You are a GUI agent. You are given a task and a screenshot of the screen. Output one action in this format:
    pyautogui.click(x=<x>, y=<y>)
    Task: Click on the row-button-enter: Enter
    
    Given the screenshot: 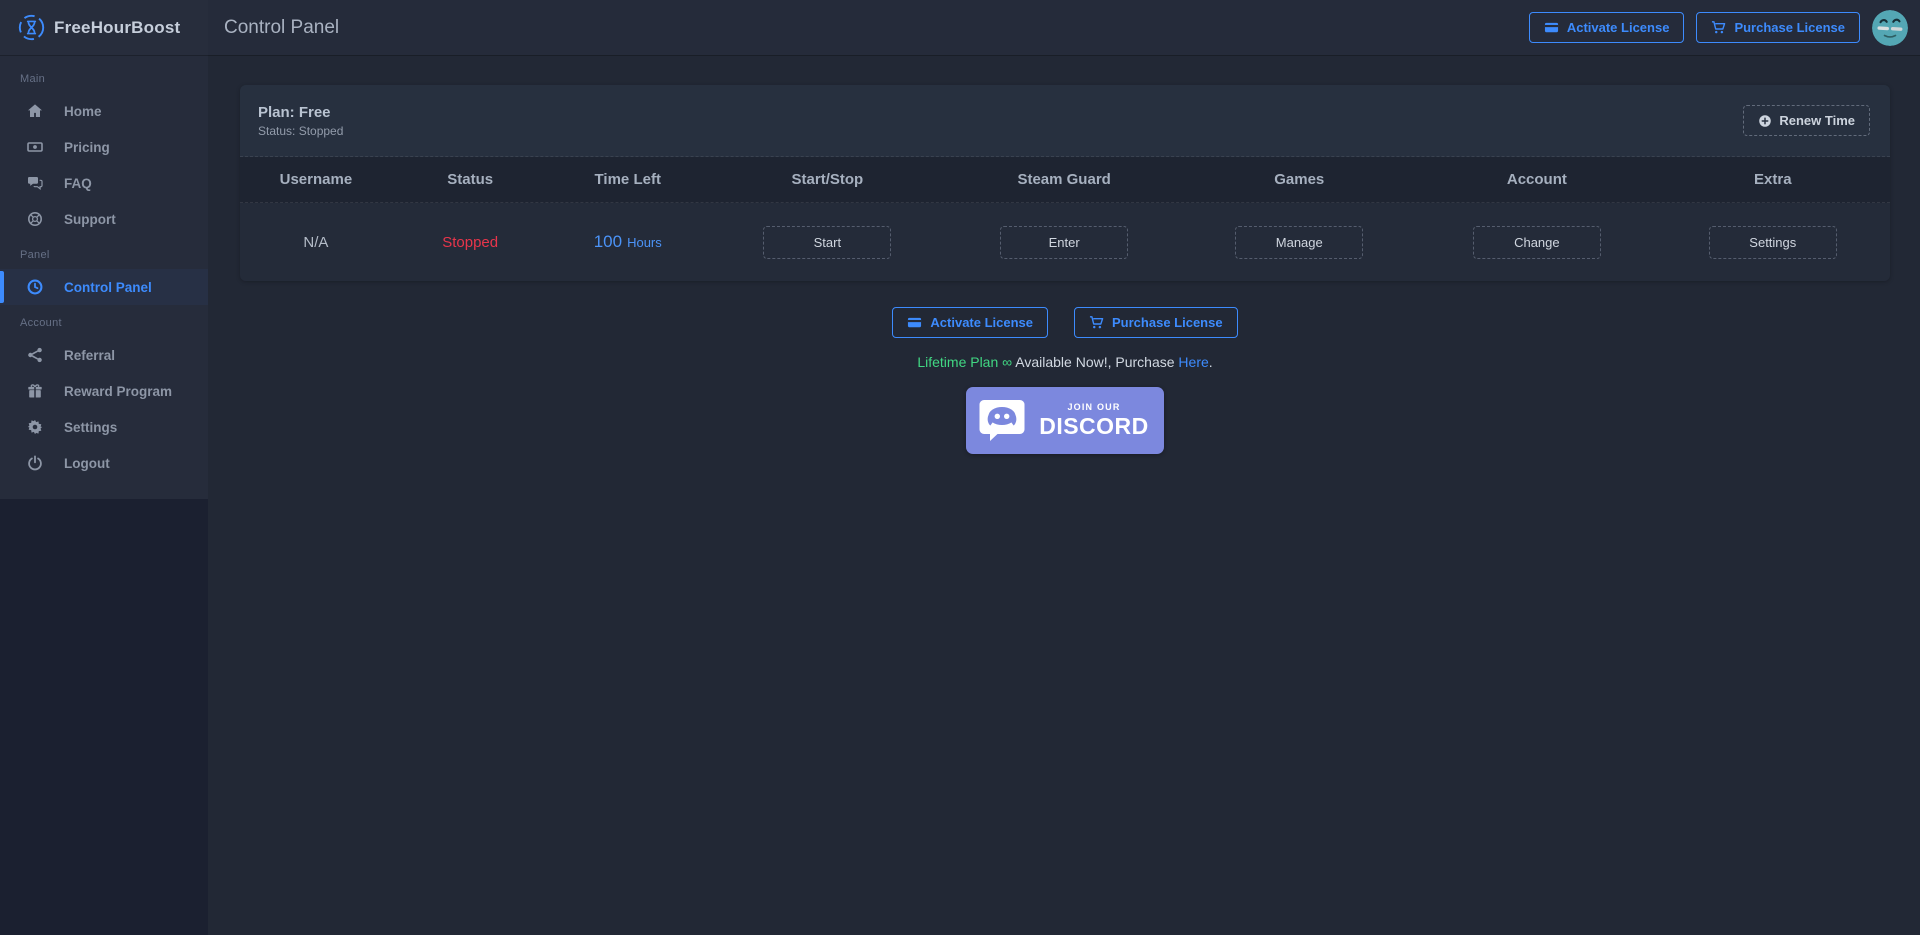 What is the action you would take?
    pyautogui.click(x=1064, y=242)
    